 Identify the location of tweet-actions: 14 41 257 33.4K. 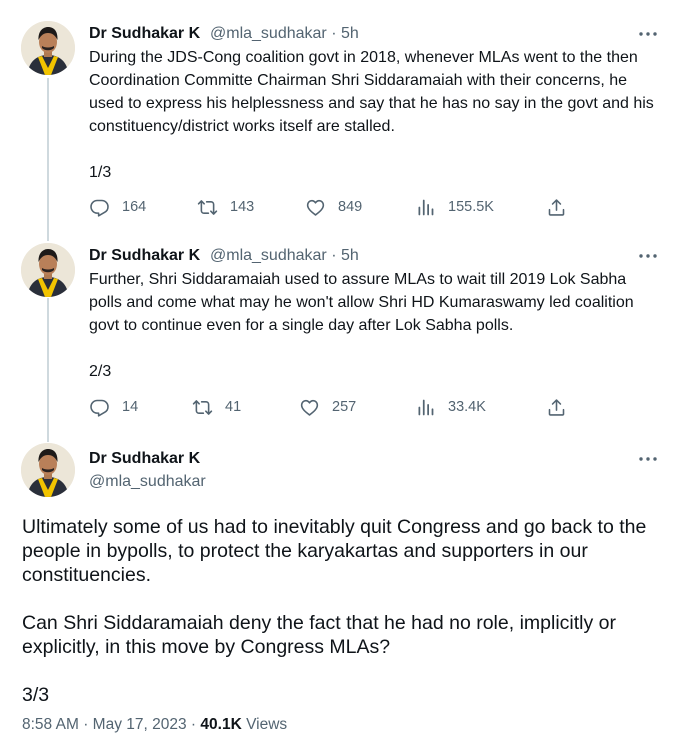
(339, 407).